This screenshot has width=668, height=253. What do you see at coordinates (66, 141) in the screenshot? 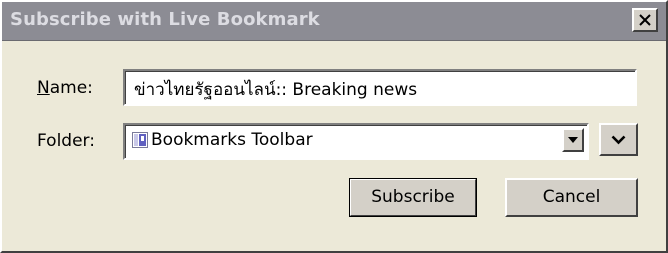
I see `folder-label: Folder:` at bounding box center [66, 141].